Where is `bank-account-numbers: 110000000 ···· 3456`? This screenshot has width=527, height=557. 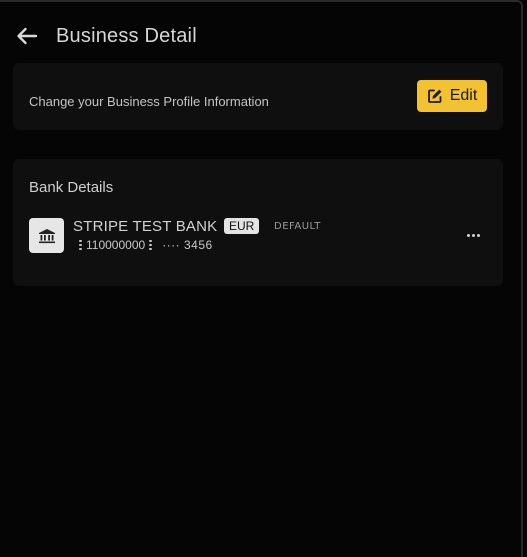 bank-account-numbers: 110000000 ···· 3456 is located at coordinates (144, 245).